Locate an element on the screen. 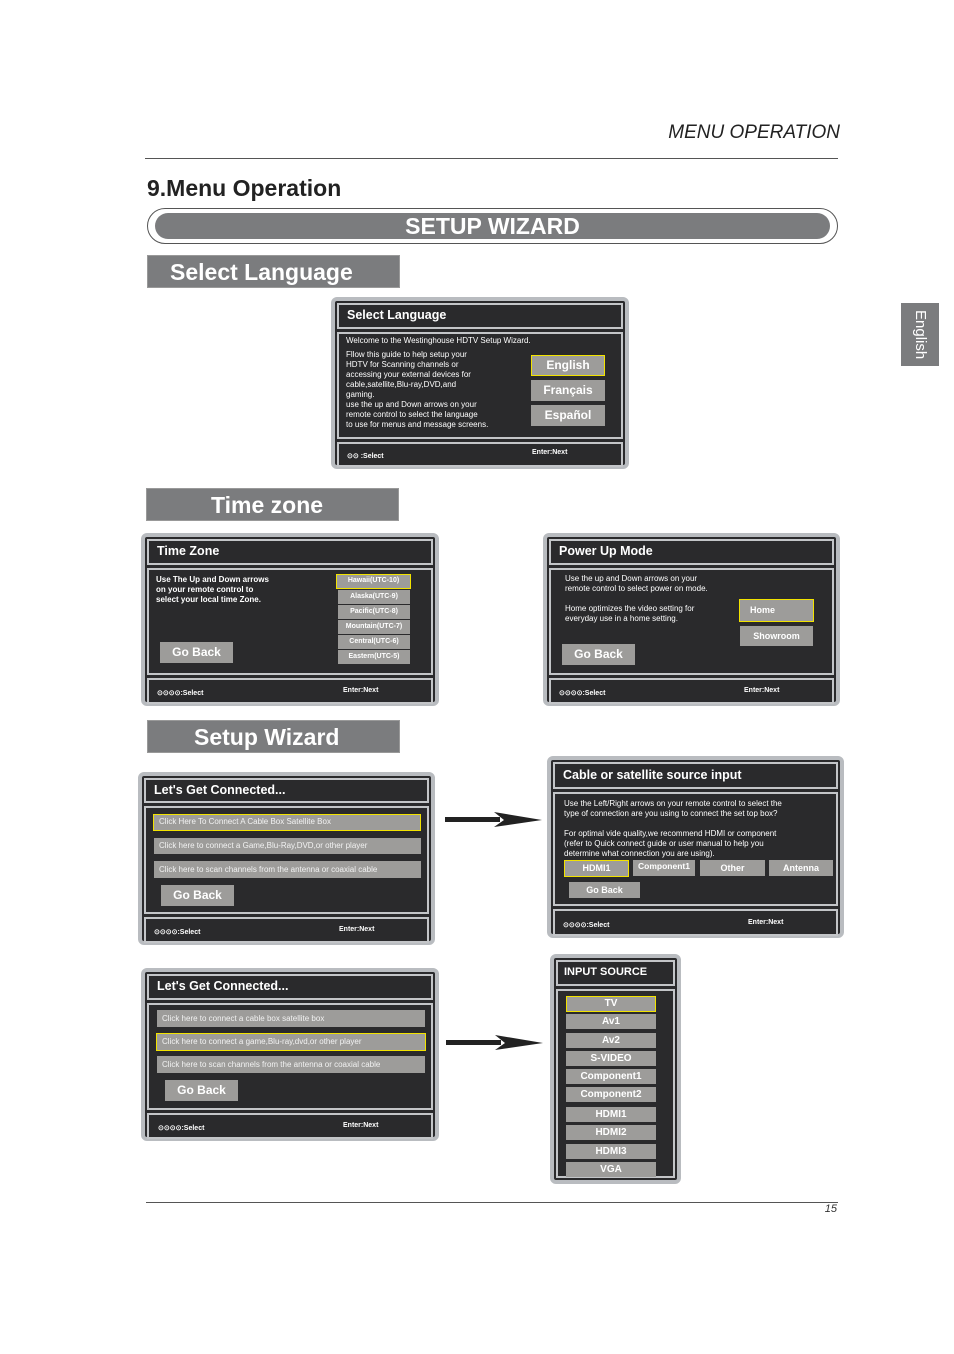  source-av2: Av2 is located at coordinates (611, 1040).